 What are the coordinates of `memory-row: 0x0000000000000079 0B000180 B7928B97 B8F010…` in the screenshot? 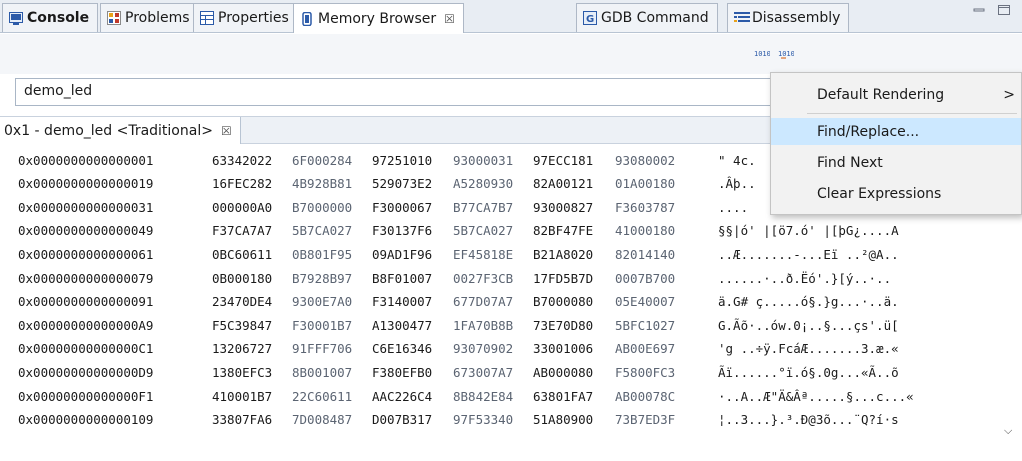 It's located at (502, 278).